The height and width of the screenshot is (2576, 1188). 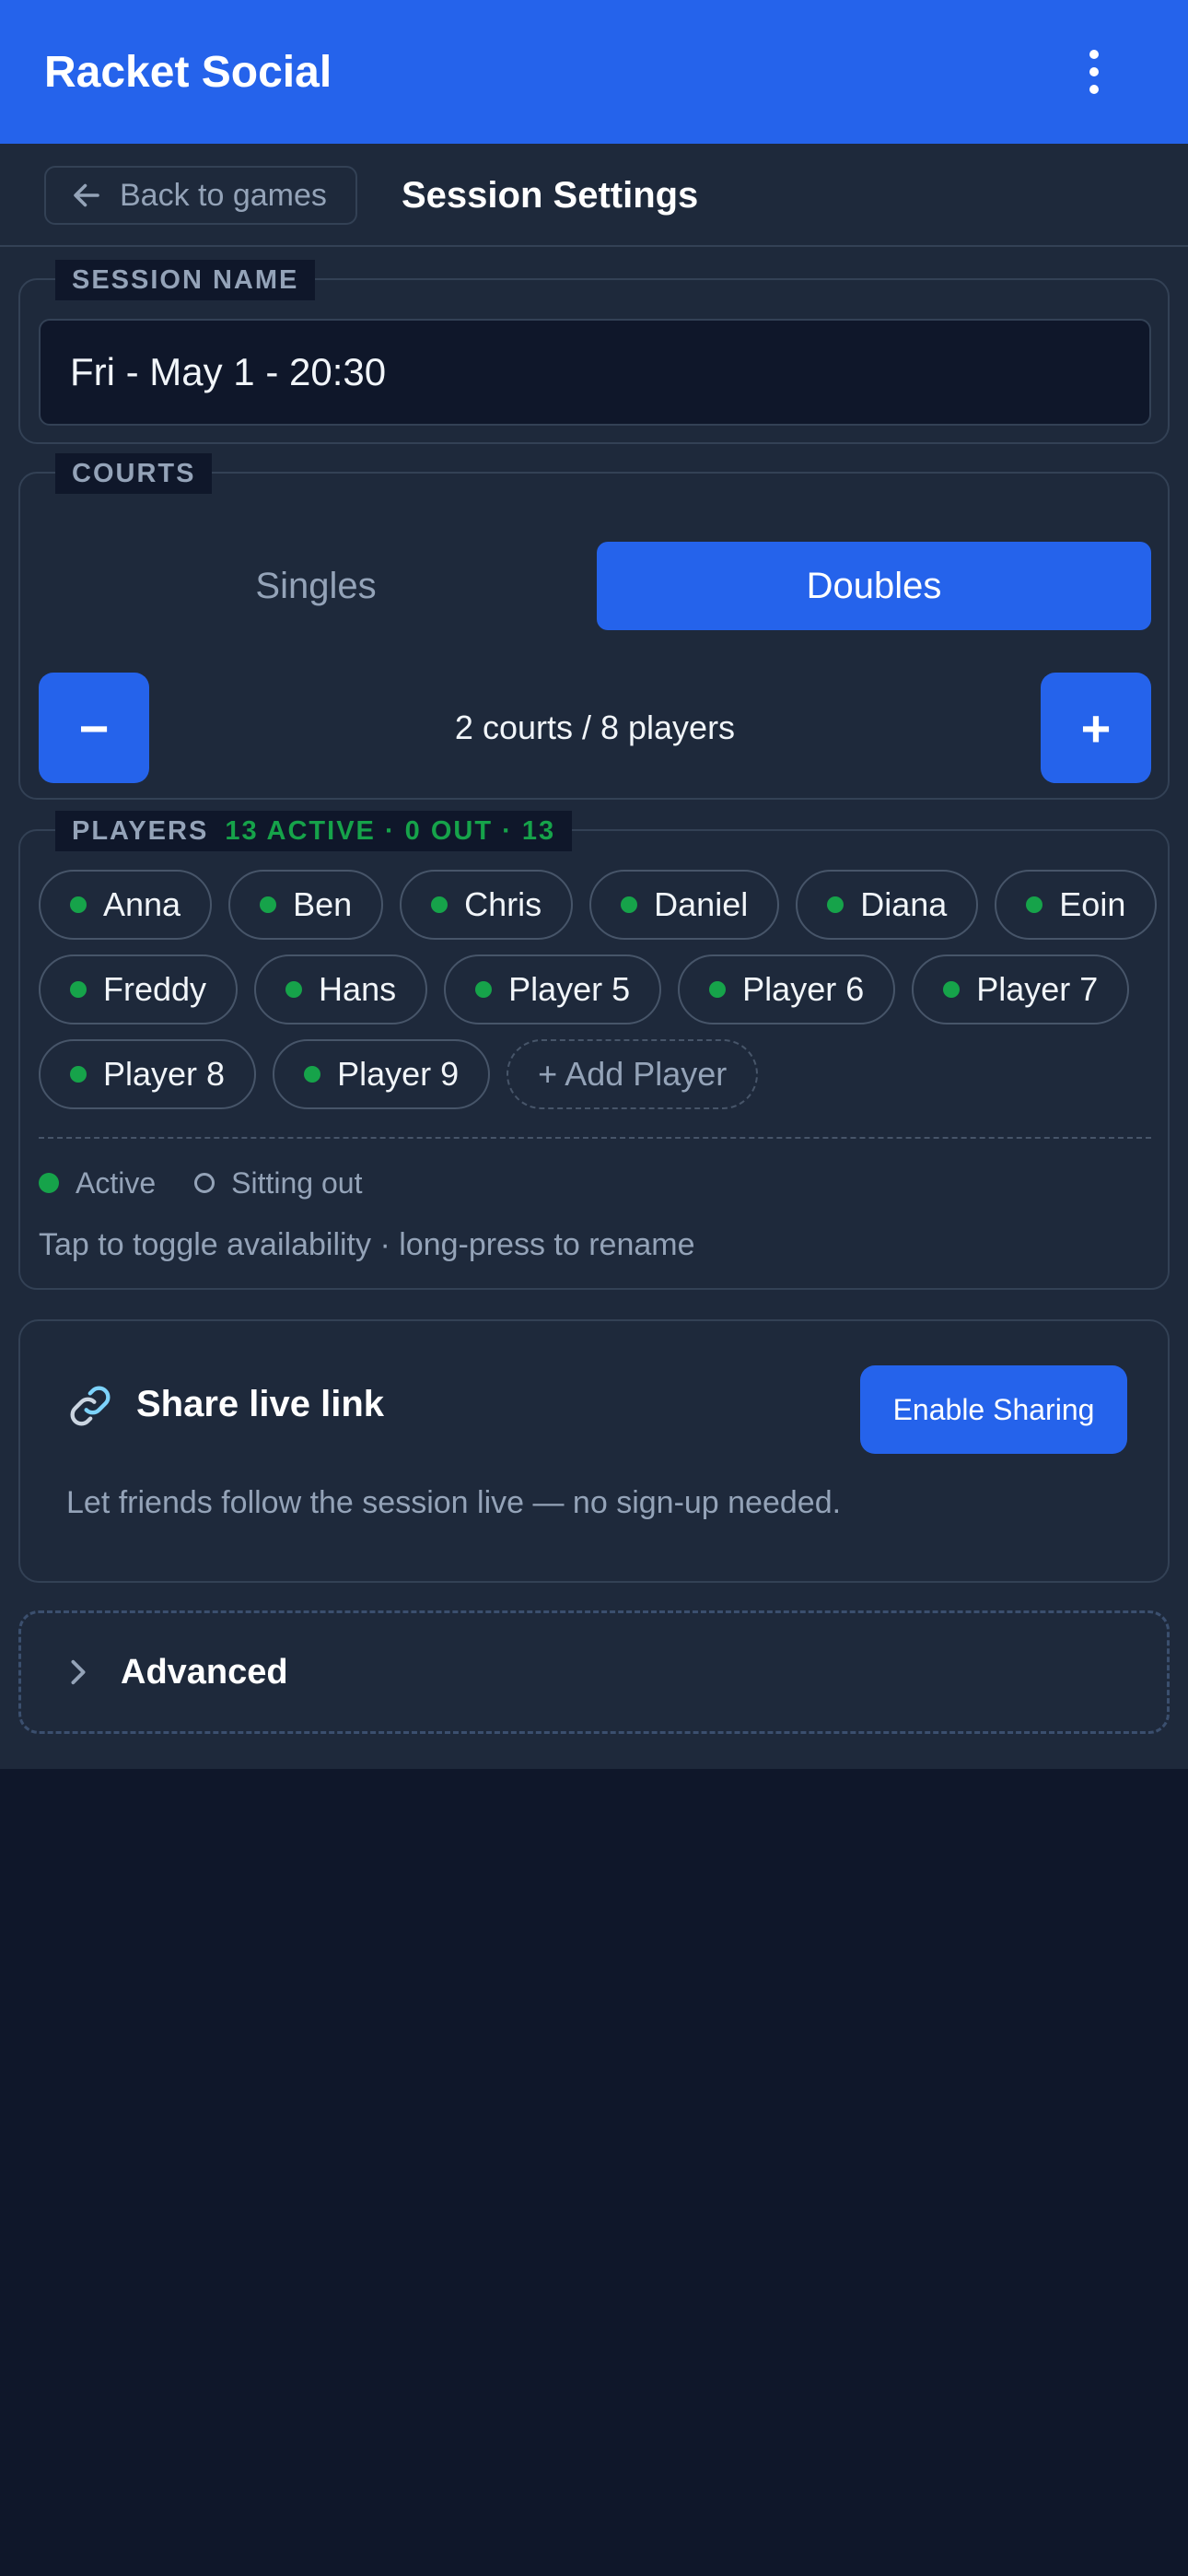 What do you see at coordinates (164, 1074) in the screenshot?
I see `player-name: Player 8` at bounding box center [164, 1074].